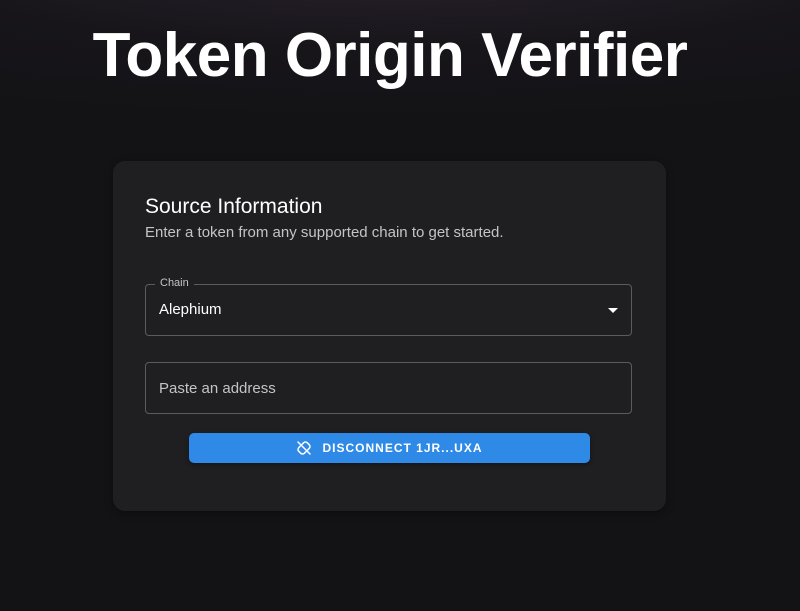  Describe the element at coordinates (304, 448) in the screenshot. I see `link-off-icon` at that location.